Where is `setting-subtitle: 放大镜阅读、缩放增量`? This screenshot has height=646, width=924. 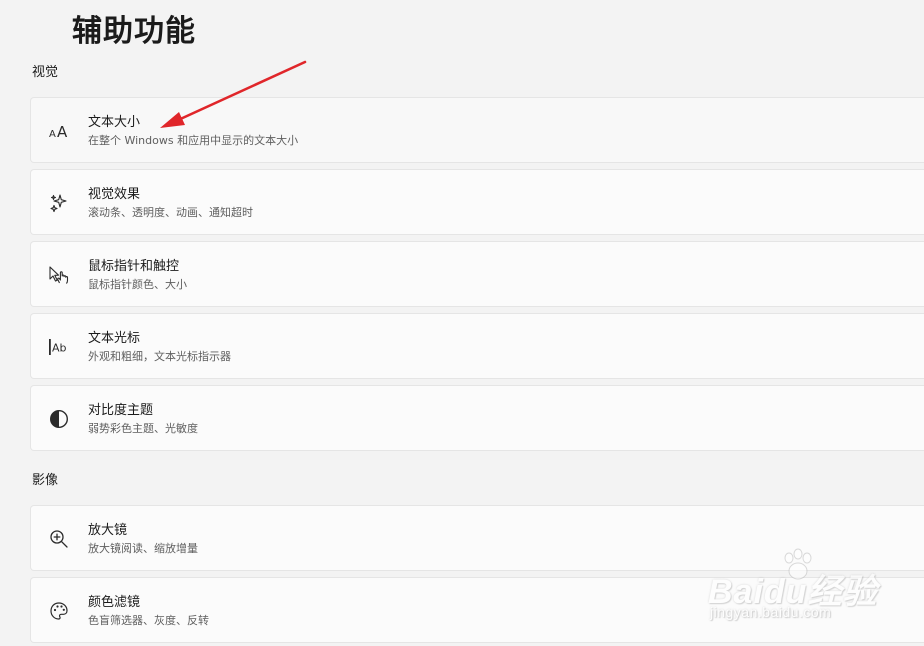 setting-subtitle: 放大镜阅读、缩放增量 is located at coordinates (143, 548).